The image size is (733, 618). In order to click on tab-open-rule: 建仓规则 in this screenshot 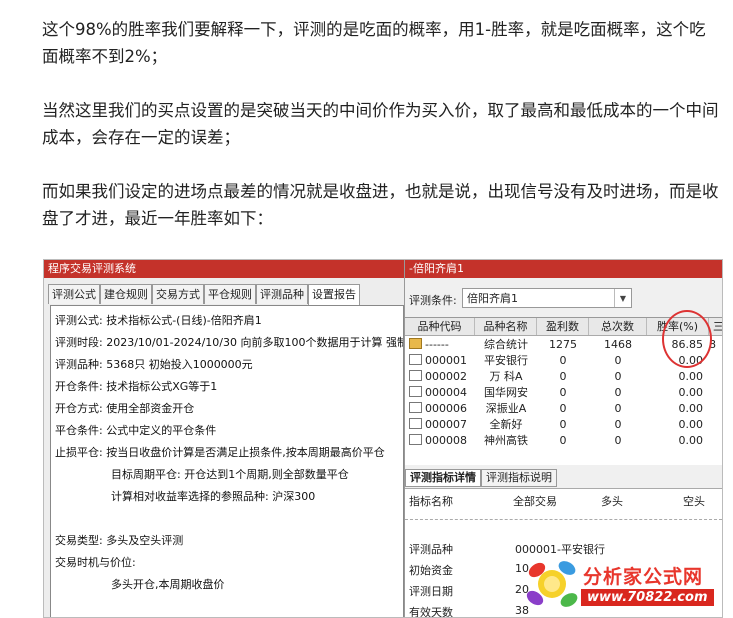, I will do `click(126, 294)`.